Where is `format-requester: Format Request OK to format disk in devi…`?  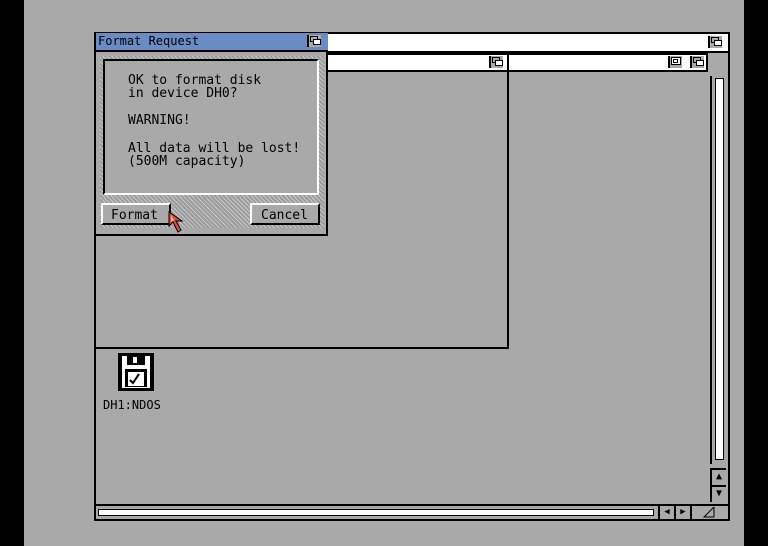
format-requester: Format Request OK to format disk in devi… is located at coordinates (211, 134).